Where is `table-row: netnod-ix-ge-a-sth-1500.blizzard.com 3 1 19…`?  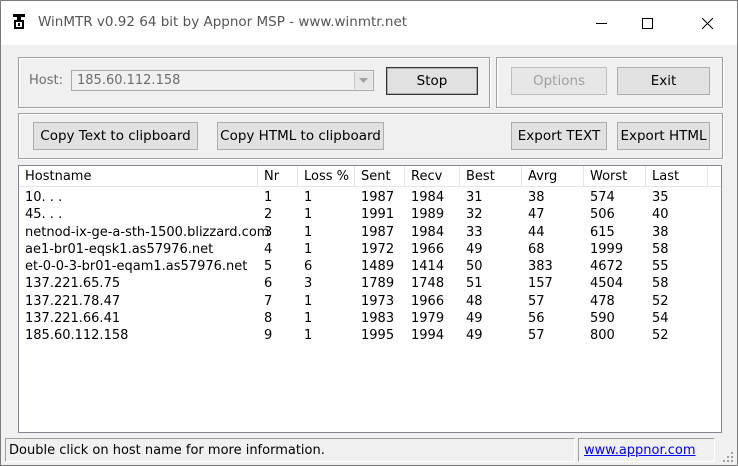 table-row: netnod-ix-ge-a-sth-1500.blizzard.com 3 1 19… is located at coordinates (370, 232).